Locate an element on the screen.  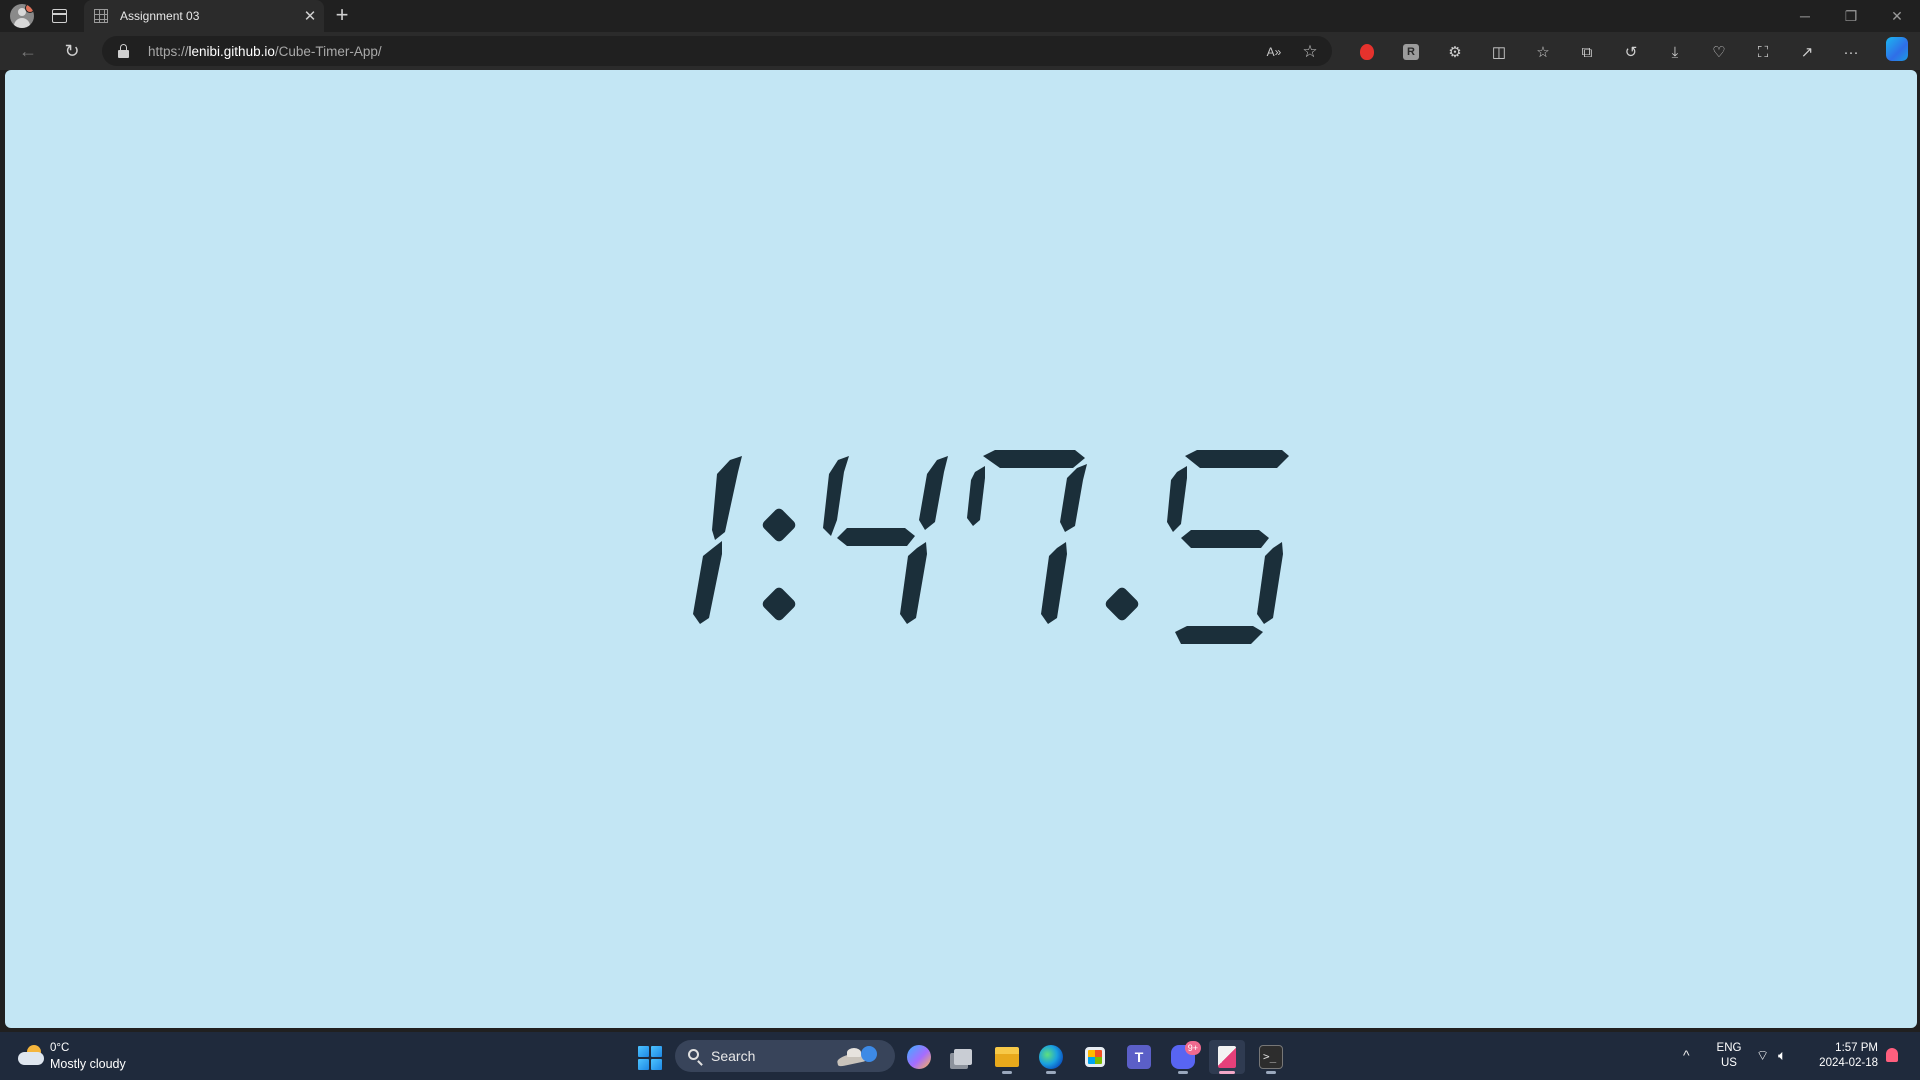
timer-digit-7-upper-left is located at coordinates (976, 496).